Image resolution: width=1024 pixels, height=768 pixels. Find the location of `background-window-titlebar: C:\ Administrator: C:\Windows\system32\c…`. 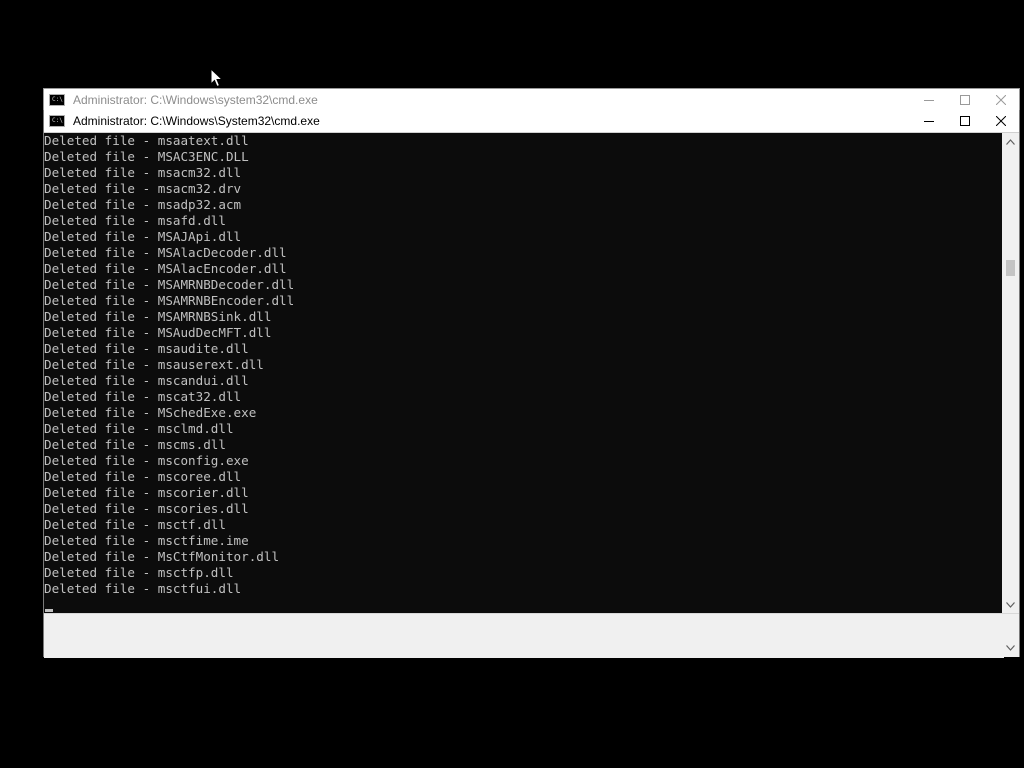

background-window-titlebar: C:\ Administrator: C:\Windows\system32\c… is located at coordinates (531, 100).